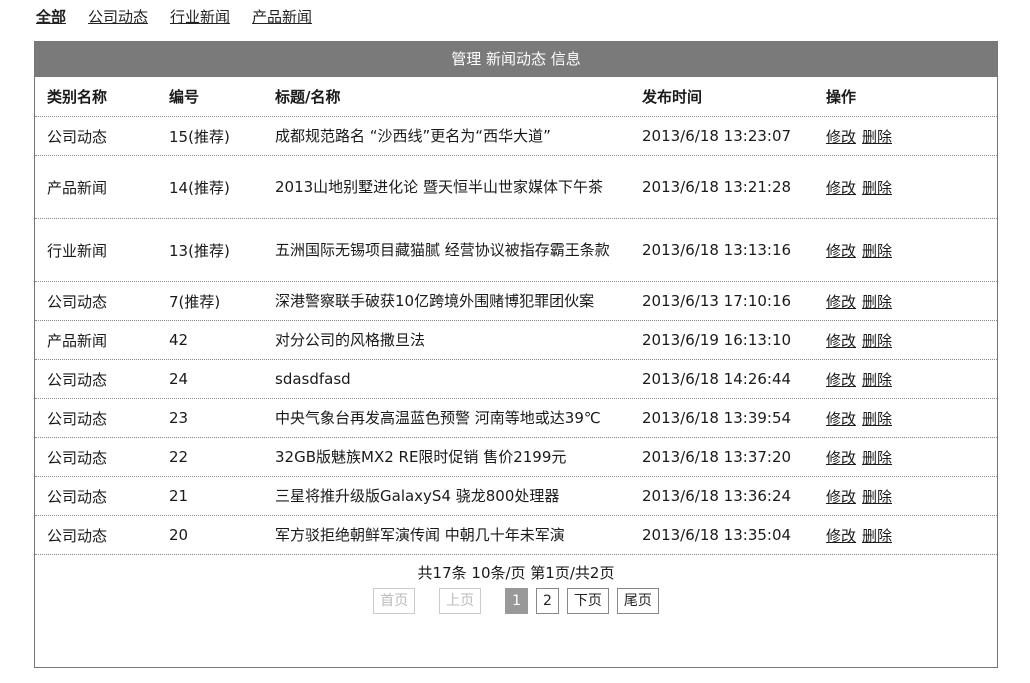 The image size is (1030, 683). What do you see at coordinates (717, 535) in the screenshot?
I see `row-time: 2013/6/18 13:35:04` at bounding box center [717, 535].